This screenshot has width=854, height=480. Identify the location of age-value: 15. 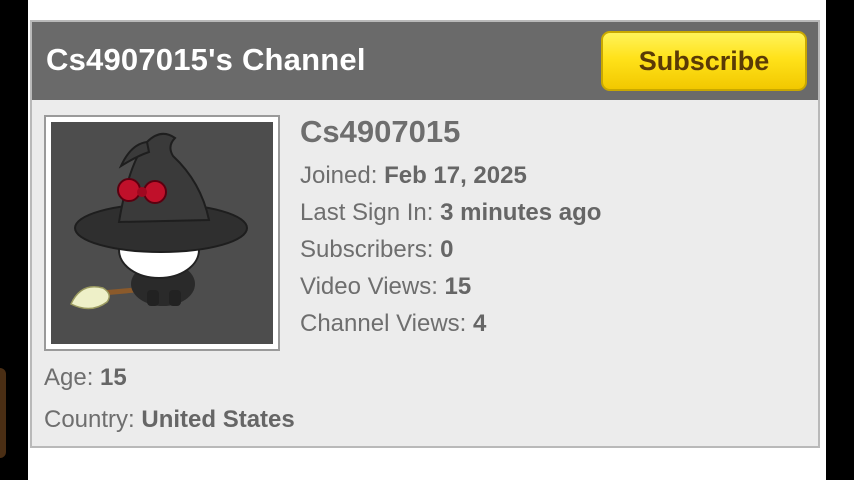
(113, 377).